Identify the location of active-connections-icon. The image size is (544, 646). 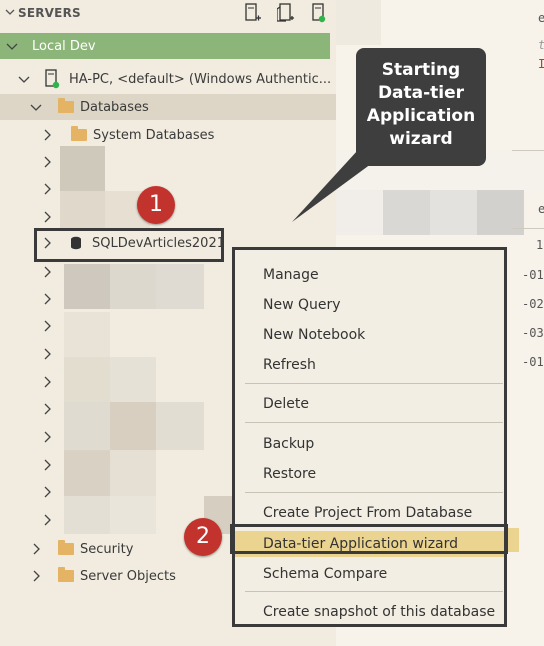
(319, 13).